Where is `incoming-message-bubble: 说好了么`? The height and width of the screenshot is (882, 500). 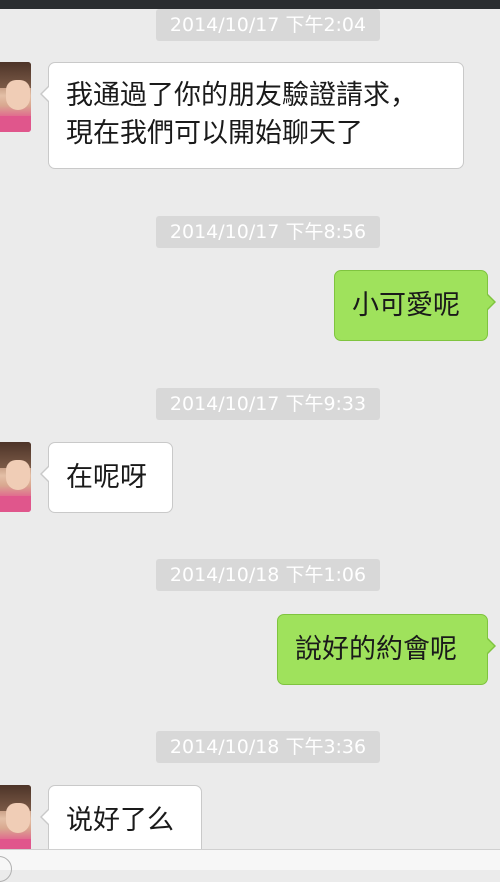 incoming-message-bubble: 说好了么 is located at coordinates (121, 817).